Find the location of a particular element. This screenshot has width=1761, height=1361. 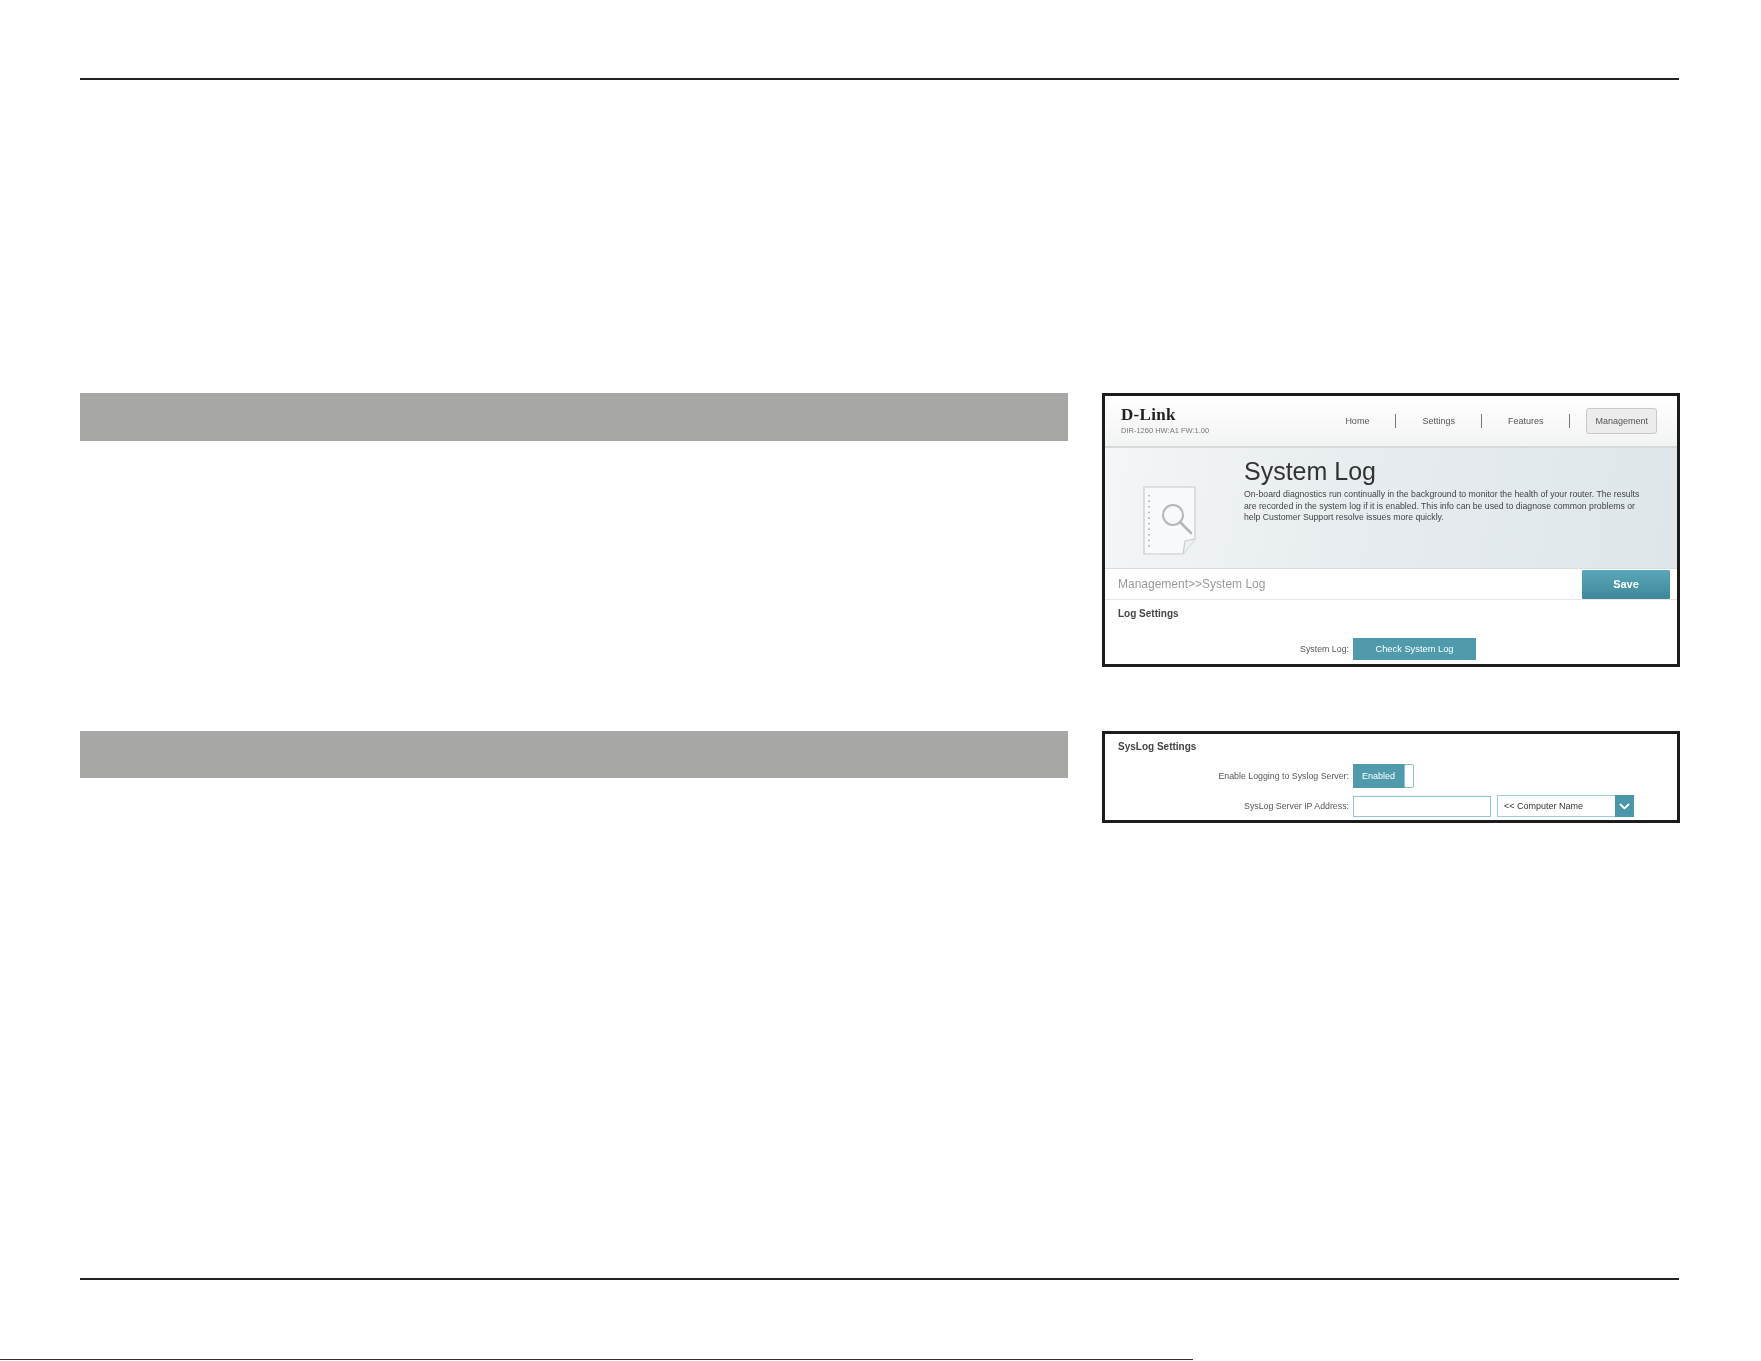

page-title: System Log is located at coordinates (1310, 471).